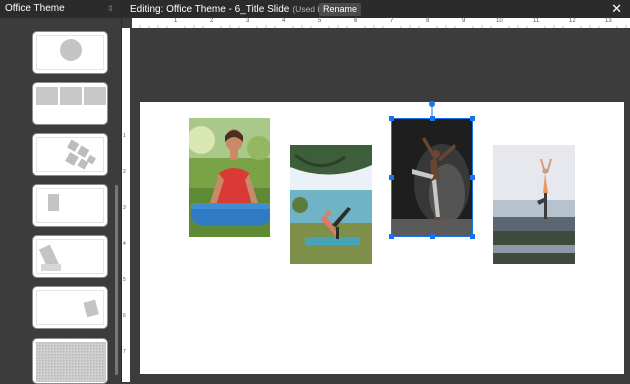 The height and width of the screenshot is (384, 630). I want to click on photo-yoga-beach-pose, so click(331, 204).